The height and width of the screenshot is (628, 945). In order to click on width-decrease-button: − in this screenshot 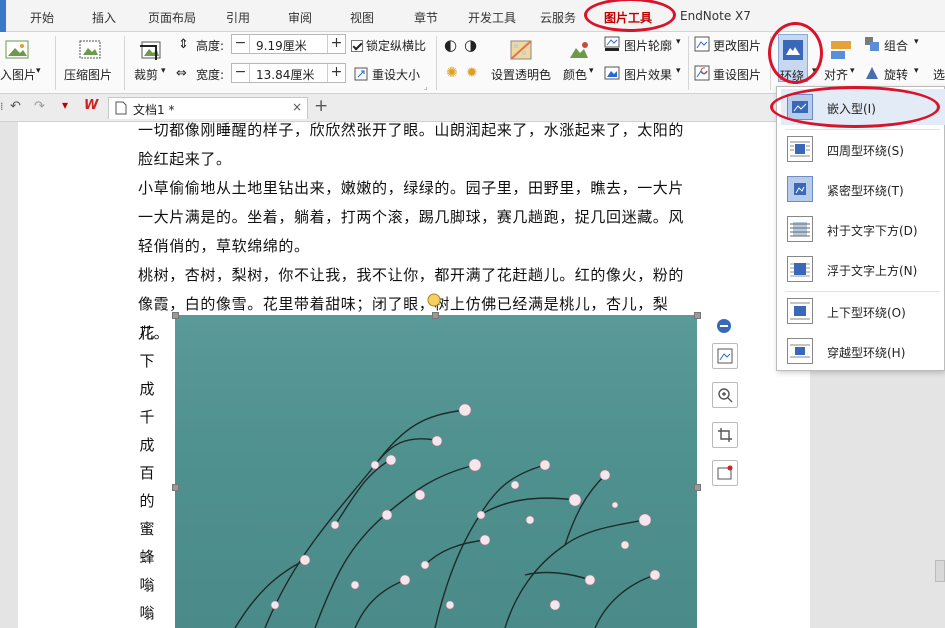, I will do `click(241, 73)`.